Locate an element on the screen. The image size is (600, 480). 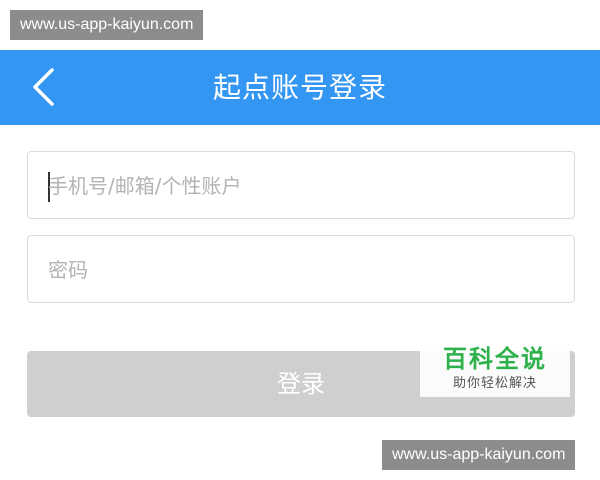
password-field is located at coordinates (301, 269).